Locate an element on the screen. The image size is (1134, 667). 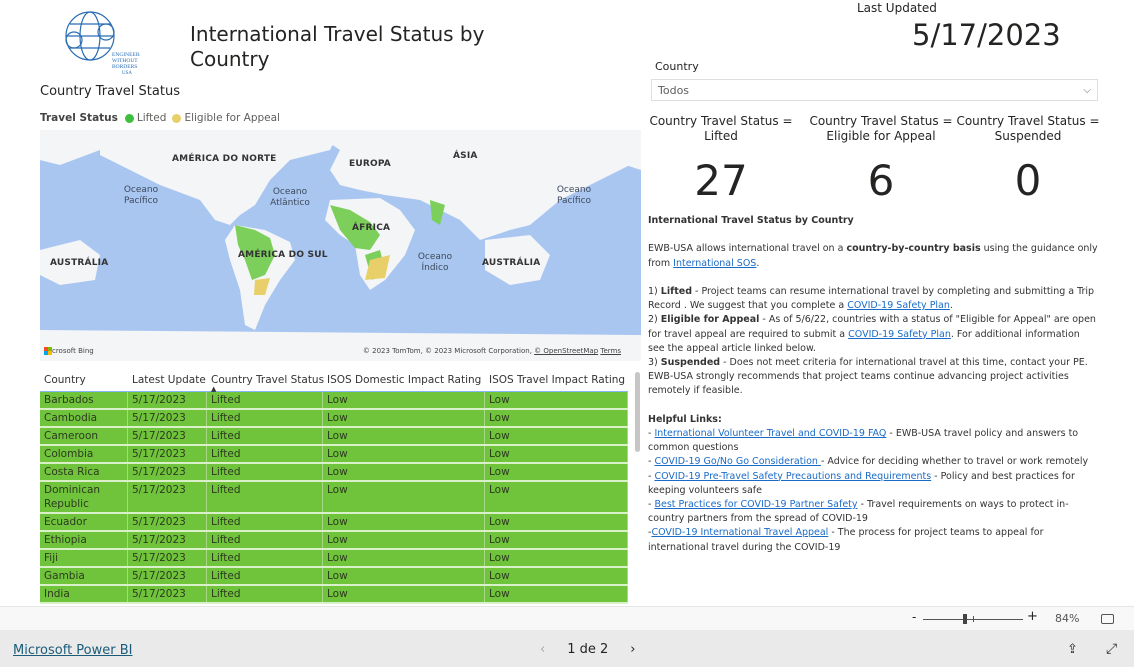
table-row: Dominican Republic 5/17/2023 Lifted Low Low is located at coordinates (334, 498).